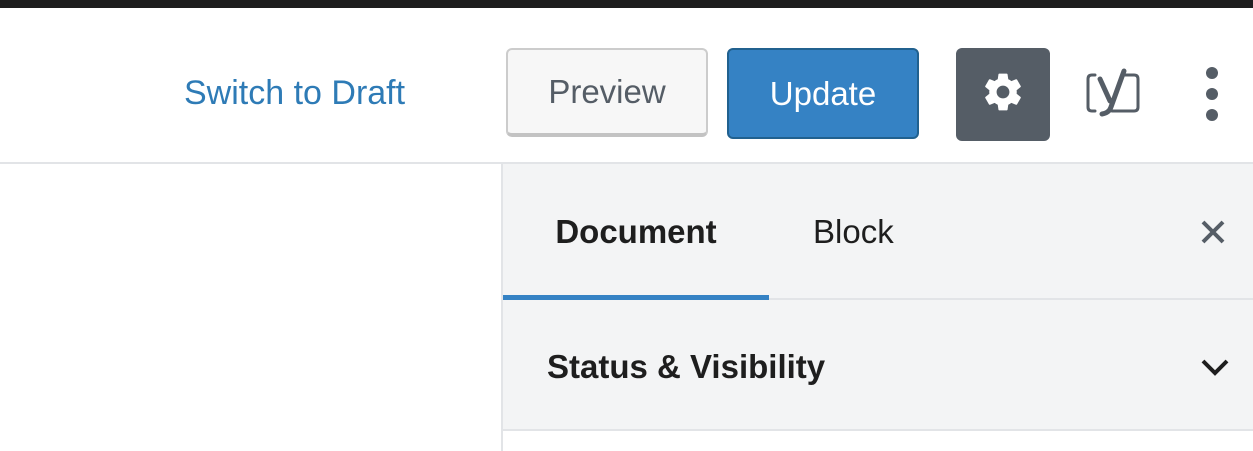 The image size is (1253, 451). Describe the element at coordinates (1215, 367) in the screenshot. I see `chevron-down-icon` at that location.